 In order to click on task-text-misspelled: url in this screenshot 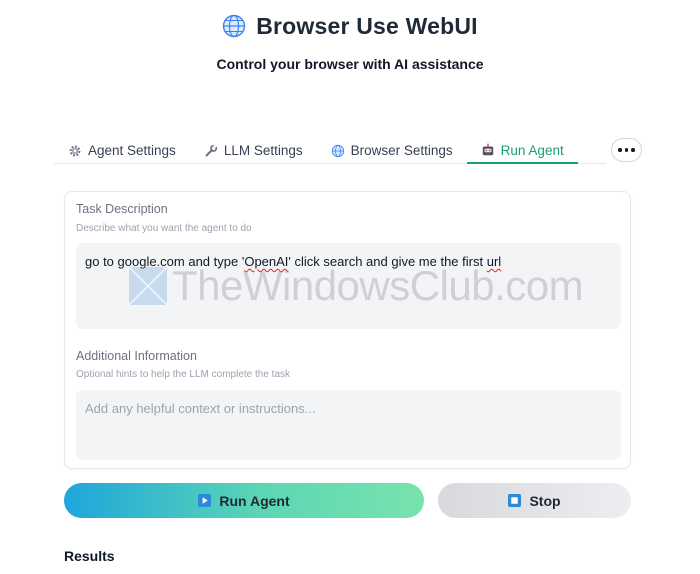, I will do `click(494, 261)`.